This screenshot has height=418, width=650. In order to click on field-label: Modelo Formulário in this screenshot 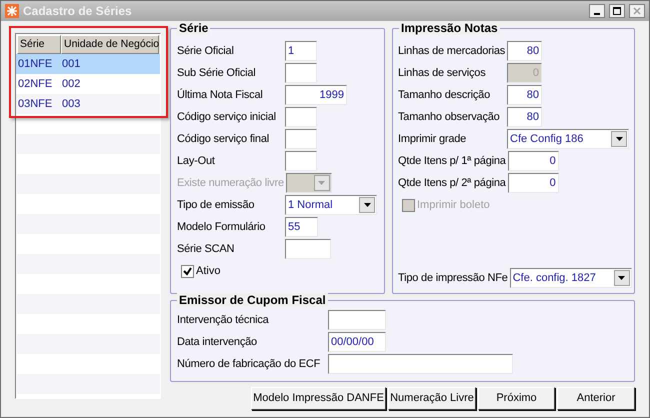, I will do `click(221, 227)`.